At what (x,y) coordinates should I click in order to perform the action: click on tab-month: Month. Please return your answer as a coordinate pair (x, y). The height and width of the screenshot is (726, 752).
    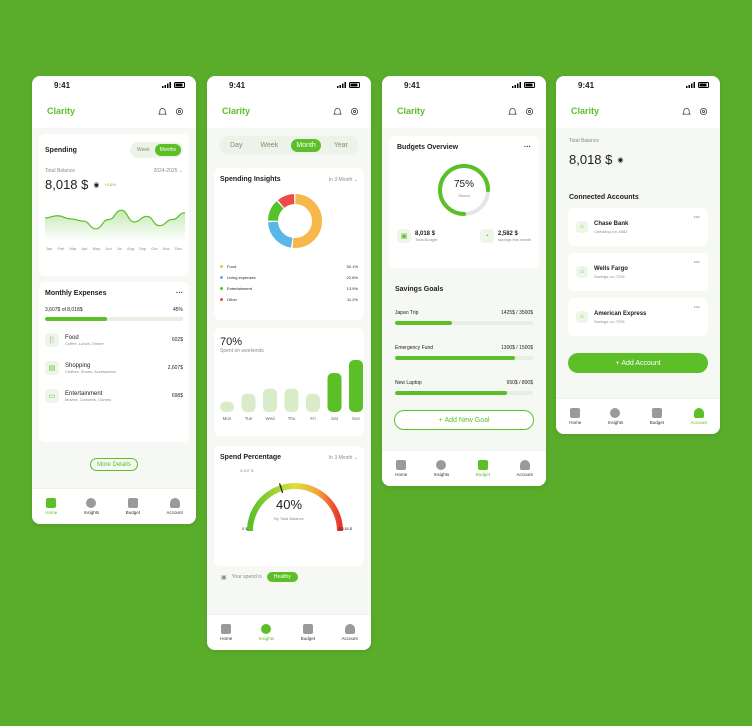
    Looking at the image, I should click on (306, 145).